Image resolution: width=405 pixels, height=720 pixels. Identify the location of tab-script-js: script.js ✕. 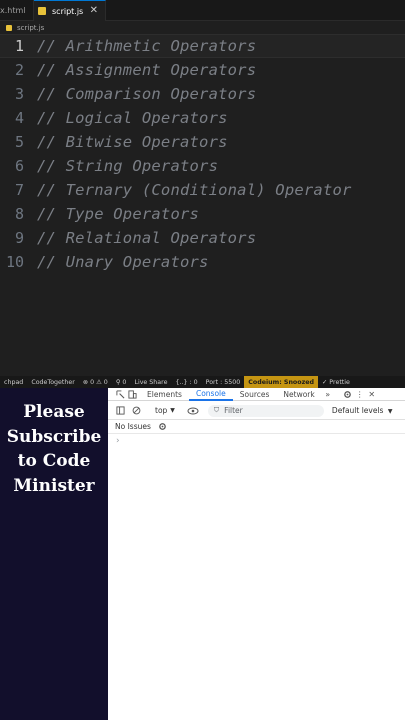
(70, 10).